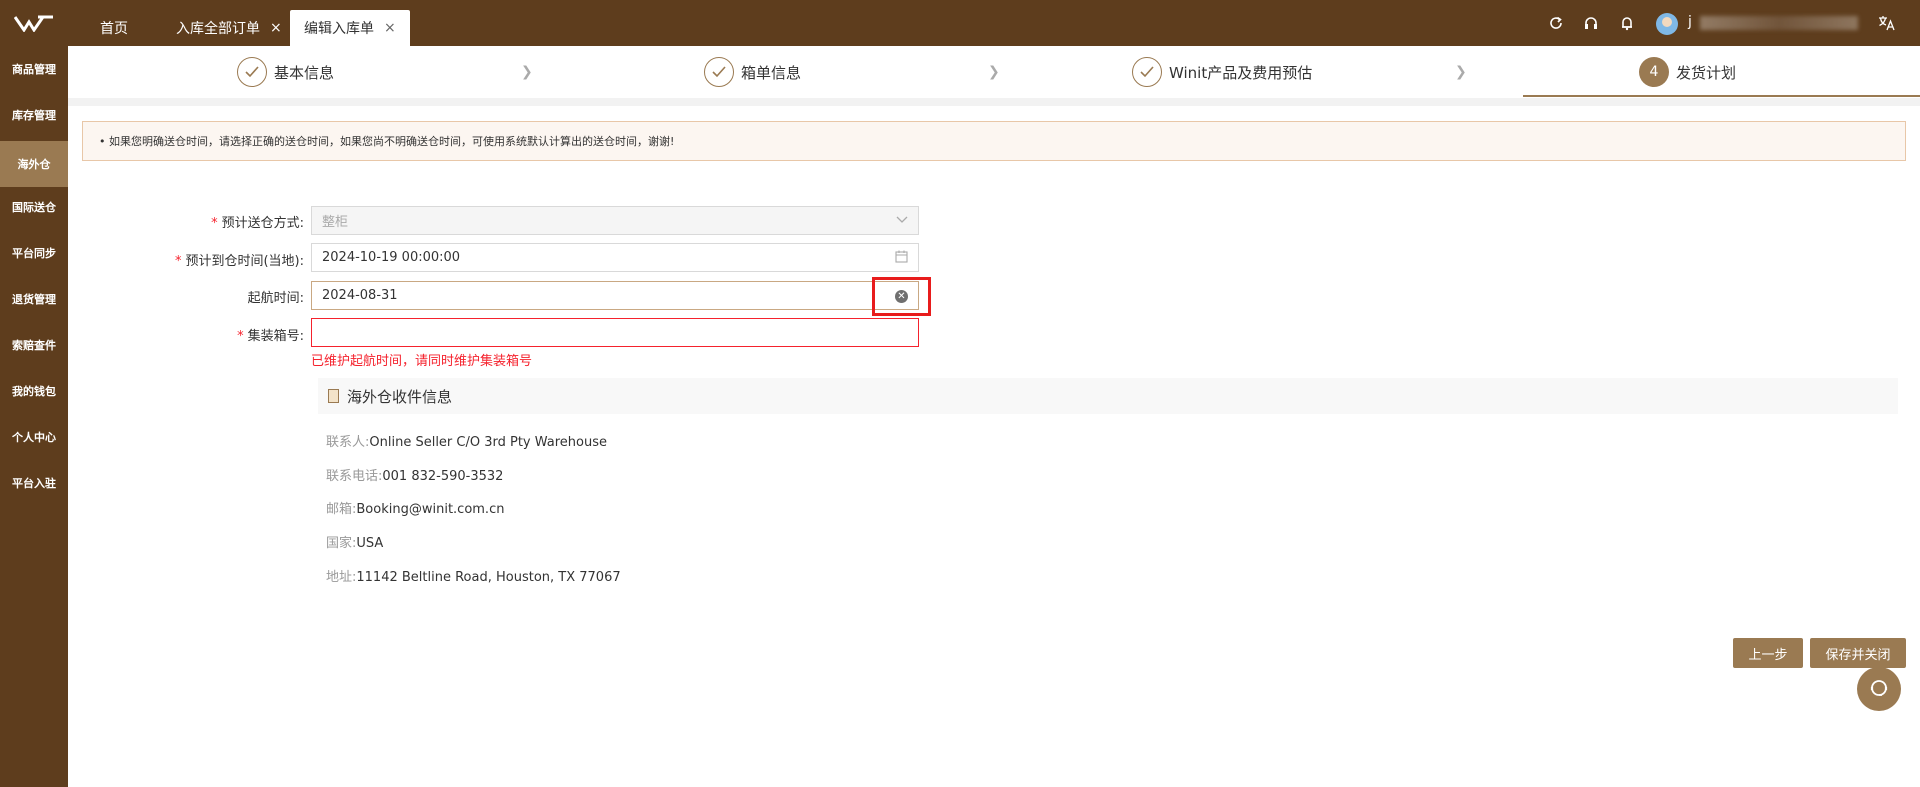  I want to click on warehouse-info-title: 海外仓收件信息, so click(400, 396).